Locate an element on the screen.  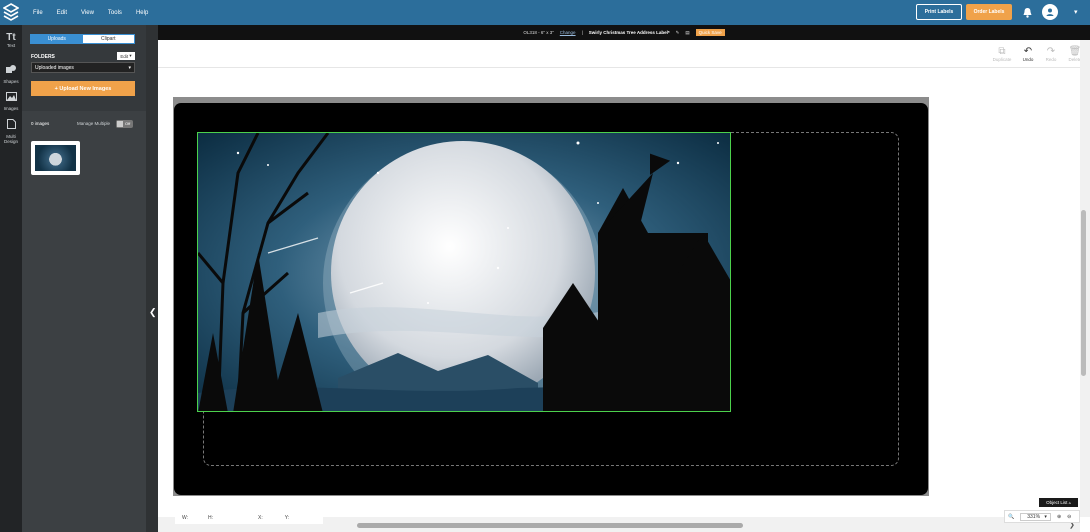
y-label: Y: is located at coordinates (287, 518).